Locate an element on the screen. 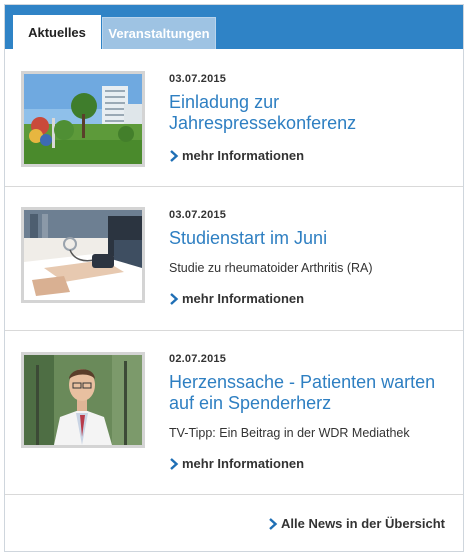  doctor-portrait-photo is located at coordinates (83, 400).